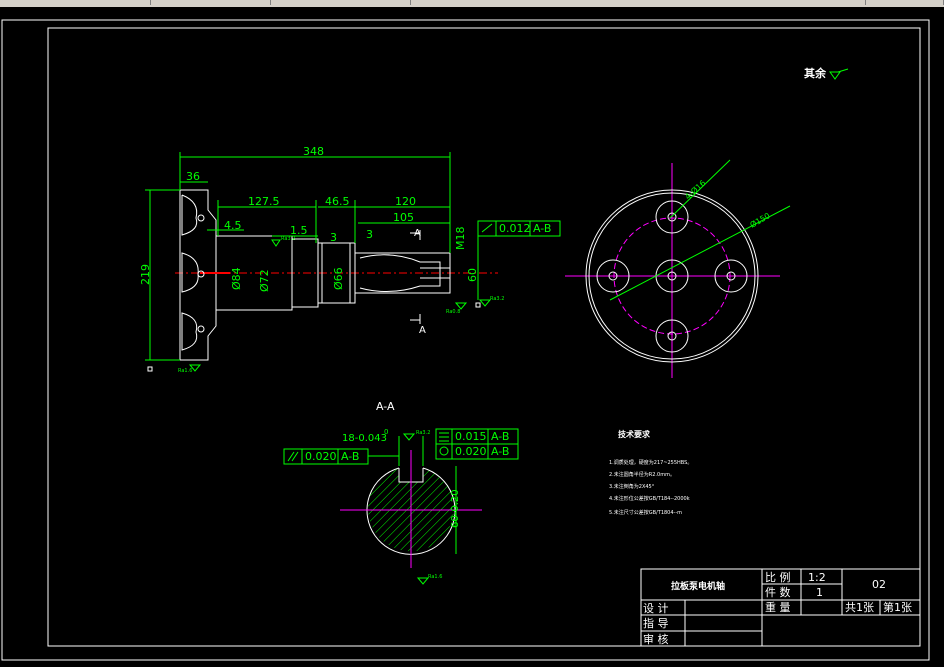 The height and width of the screenshot is (667, 944). Describe the element at coordinates (487, 228) in the screenshot. I see `runout-arrow-icon` at that location.